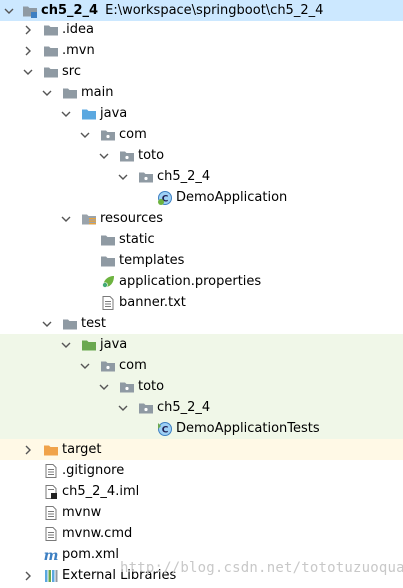 This screenshot has width=403, height=588. I want to click on tree-row-label: DemoApplicationTests, so click(248, 428).